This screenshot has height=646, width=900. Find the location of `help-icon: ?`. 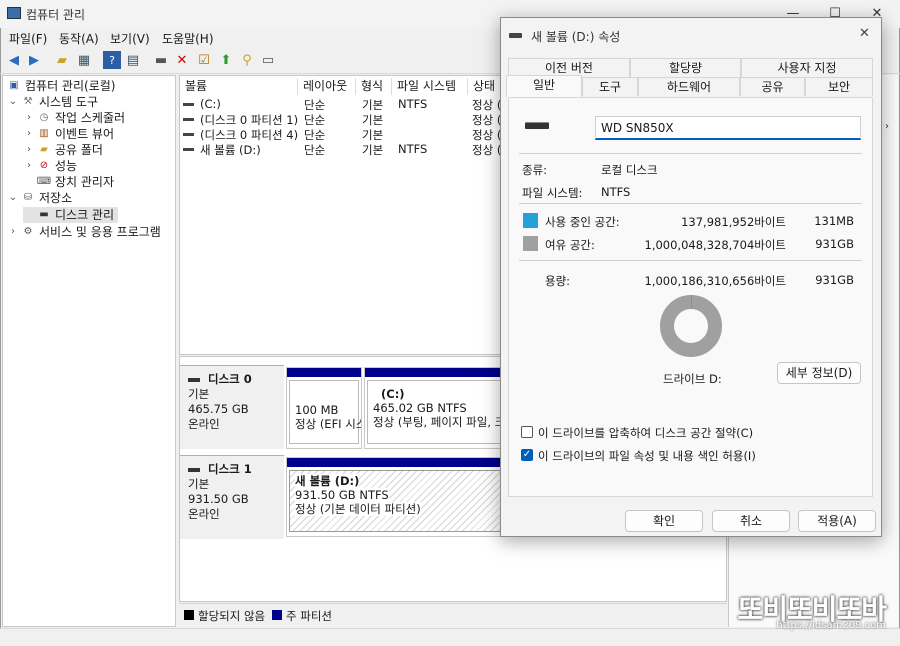

help-icon: ? is located at coordinates (112, 60).